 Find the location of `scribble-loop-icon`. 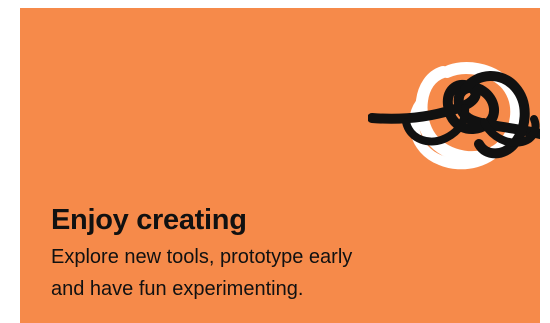

scribble-loop-icon is located at coordinates (454, 116).